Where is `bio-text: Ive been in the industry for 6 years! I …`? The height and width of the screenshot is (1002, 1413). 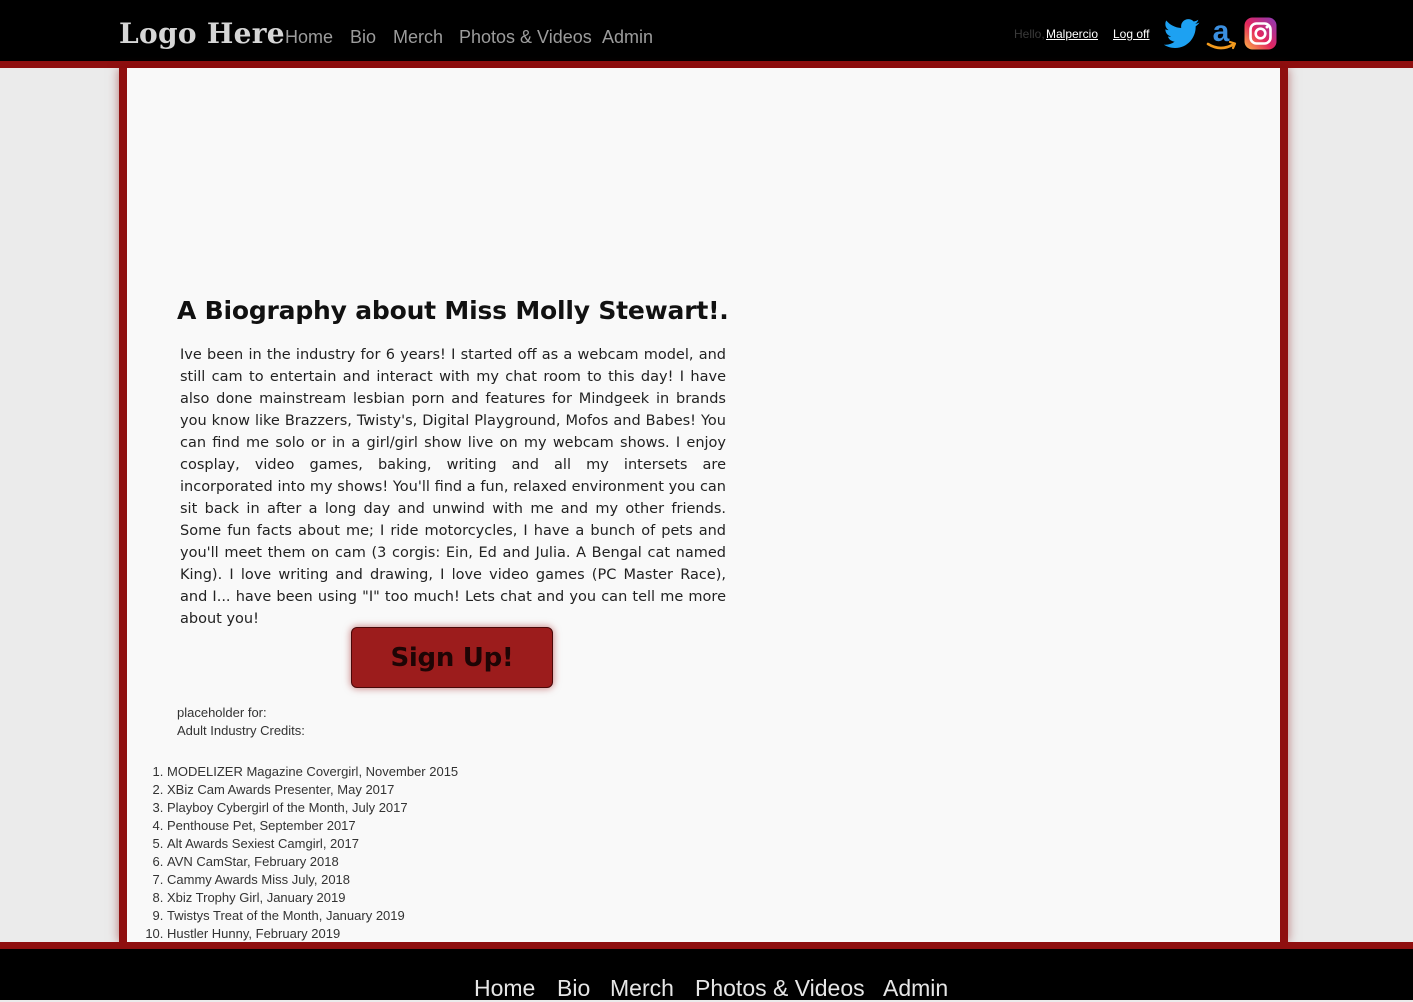
bio-text: Ive been in the industry for 6 years! I … is located at coordinates (453, 487).